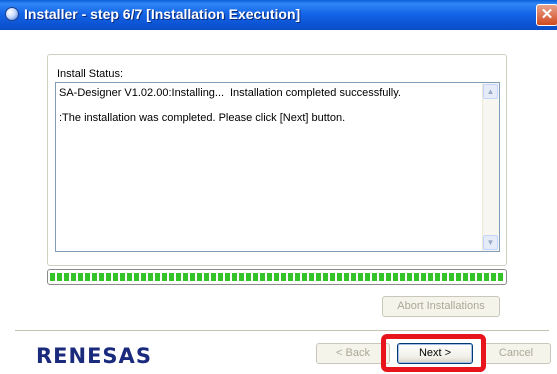 Image resolution: width=557 pixels, height=374 pixels. What do you see at coordinates (12, 14) in the screenshot?
I see `installer-app-icon` at bounding box center [12, 14].